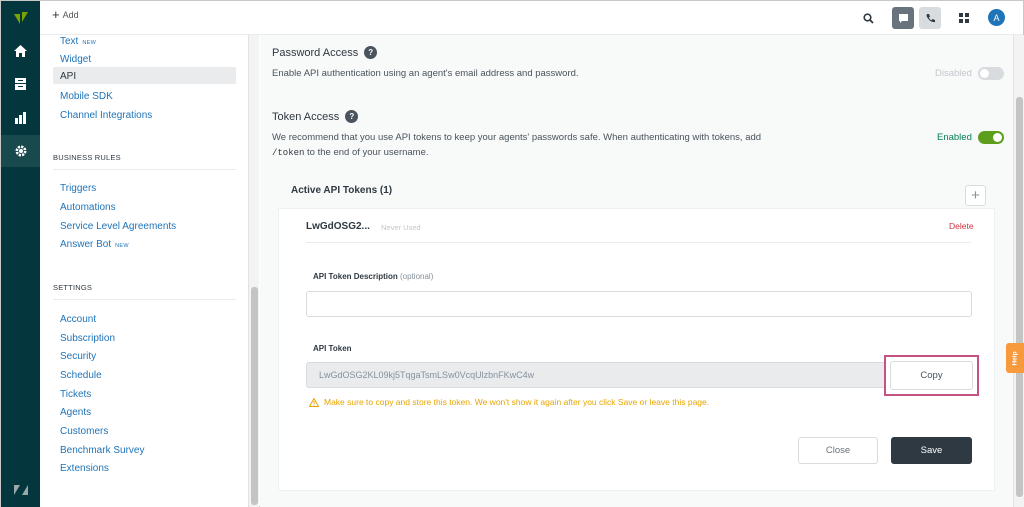  What do you see at coordinates (990, 137) in the screenshot?
I see `token-access-toggle` at bounding box center [990, 137].